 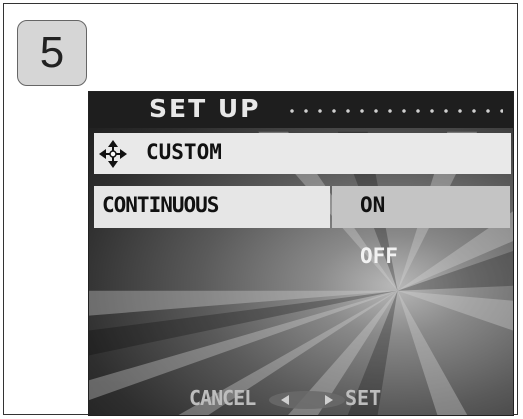 I want to click on continuous-setting-row: CONTINUOUS, so click(x=212, y=207).